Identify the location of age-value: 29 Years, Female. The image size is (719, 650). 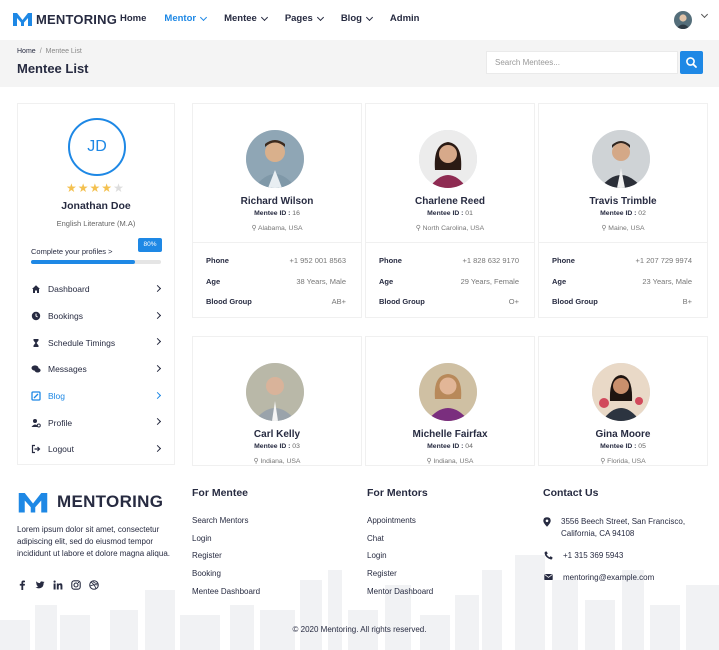
(489, 281).